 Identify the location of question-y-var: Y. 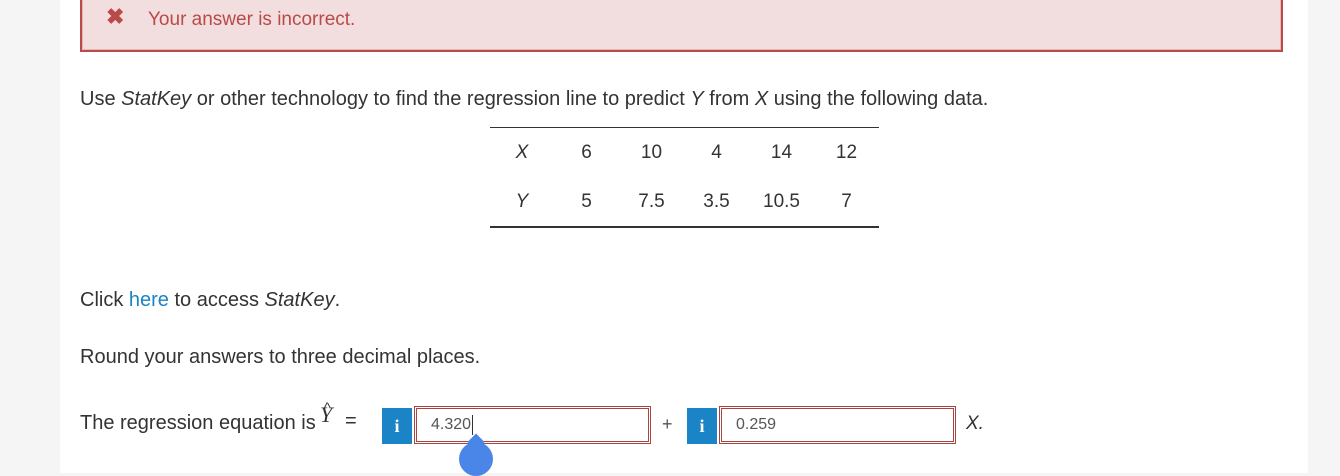
(697, 99).